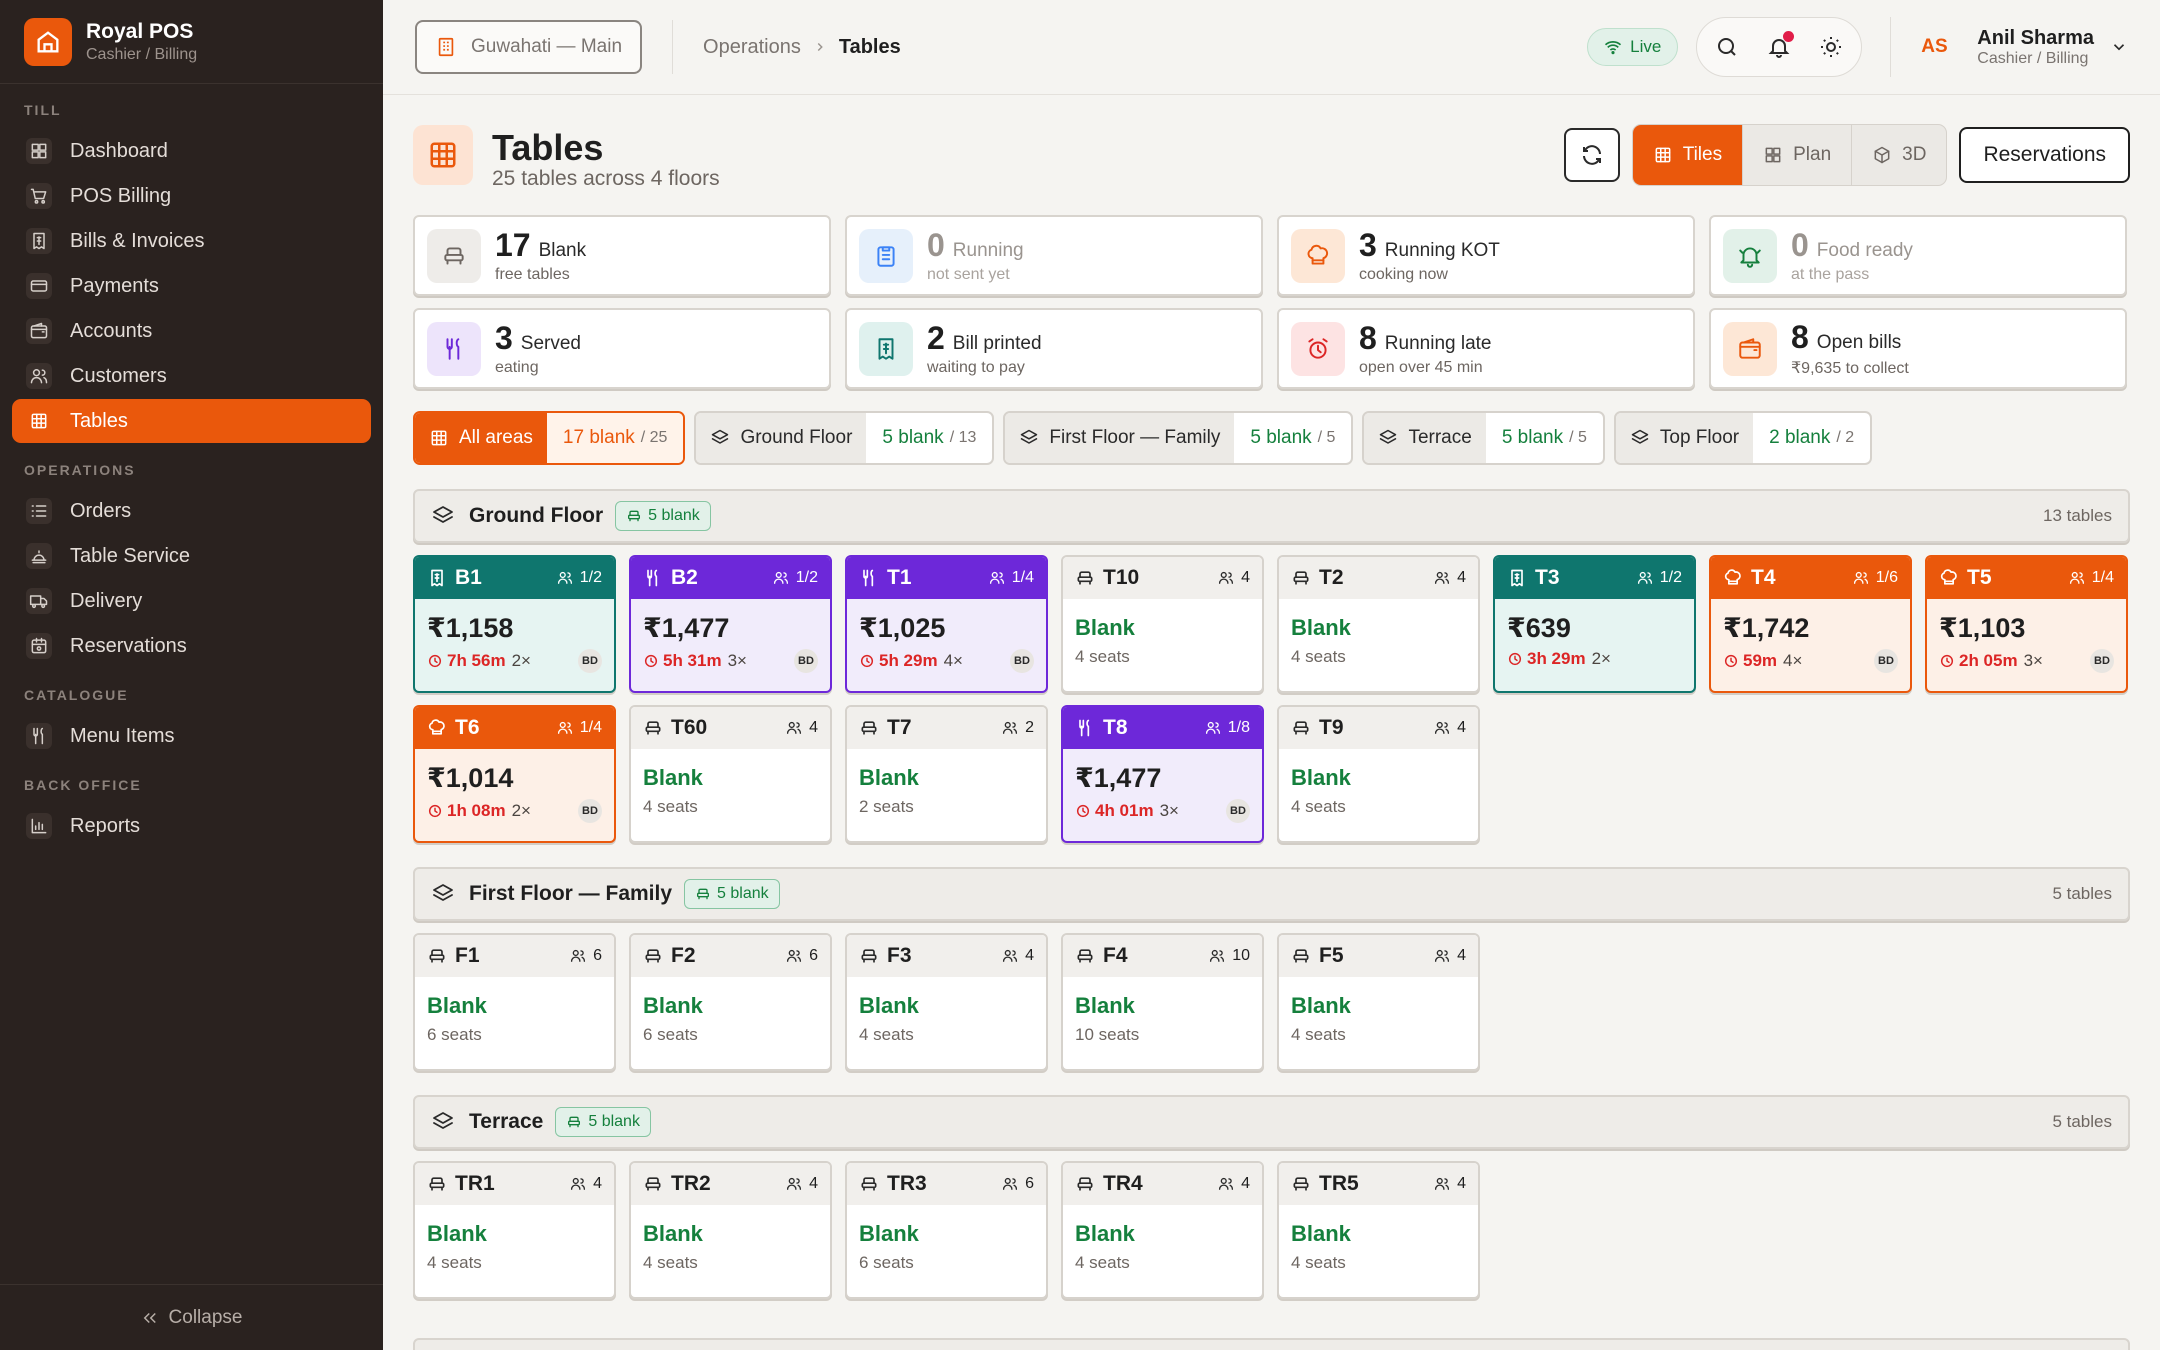  I want to click on view-tiles-button: Tiles, so click(1688, 155).